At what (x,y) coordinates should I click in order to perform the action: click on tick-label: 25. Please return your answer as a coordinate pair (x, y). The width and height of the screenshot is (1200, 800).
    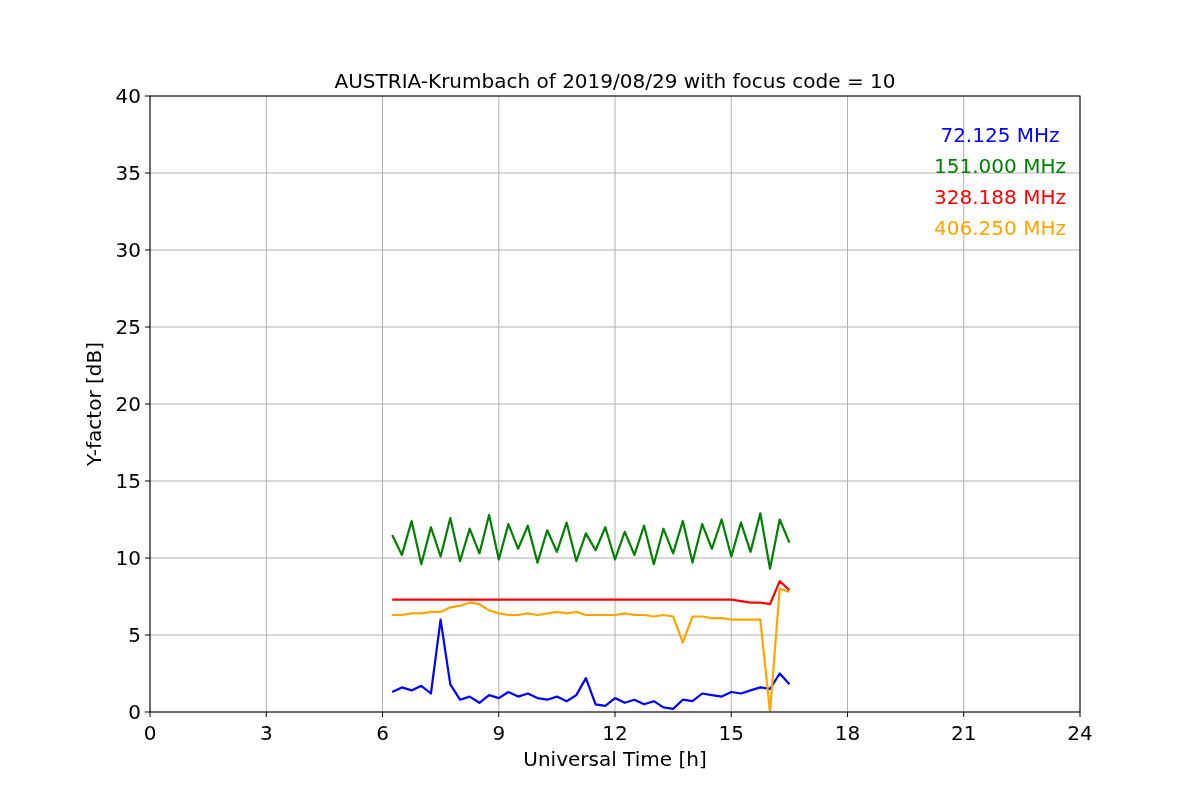
    Looking at the image, I should click on (128, 327).